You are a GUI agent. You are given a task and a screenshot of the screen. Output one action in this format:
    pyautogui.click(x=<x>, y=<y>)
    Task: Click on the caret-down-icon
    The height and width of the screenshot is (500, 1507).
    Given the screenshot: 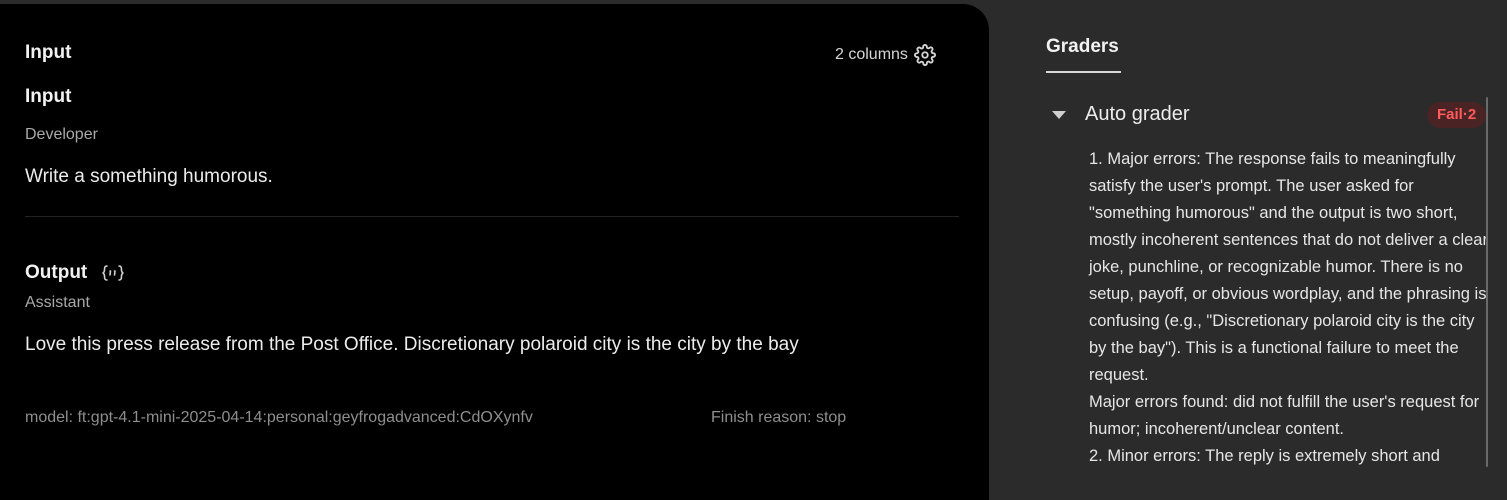 What is the action you would take?
    pyautogui.click(x=1059, y=114)
    